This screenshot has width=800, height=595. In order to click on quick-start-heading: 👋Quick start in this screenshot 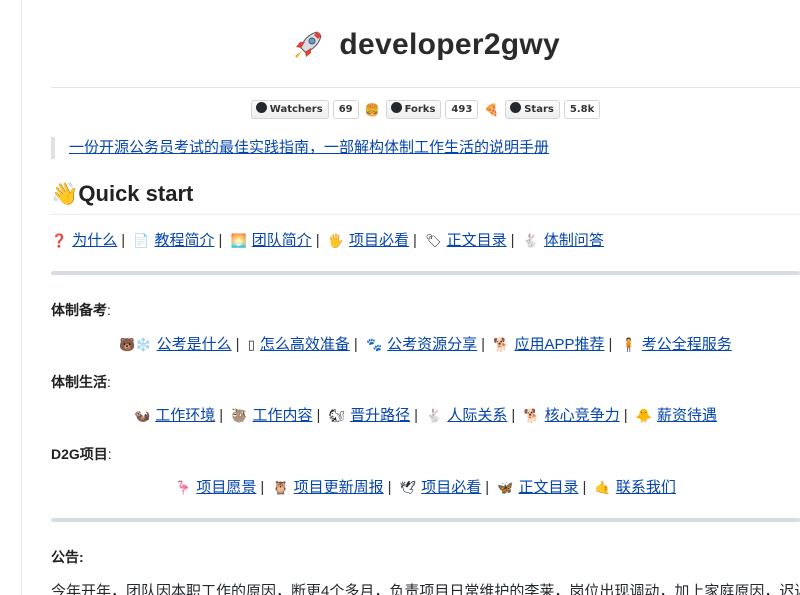, I will do `click(425, 196)`.